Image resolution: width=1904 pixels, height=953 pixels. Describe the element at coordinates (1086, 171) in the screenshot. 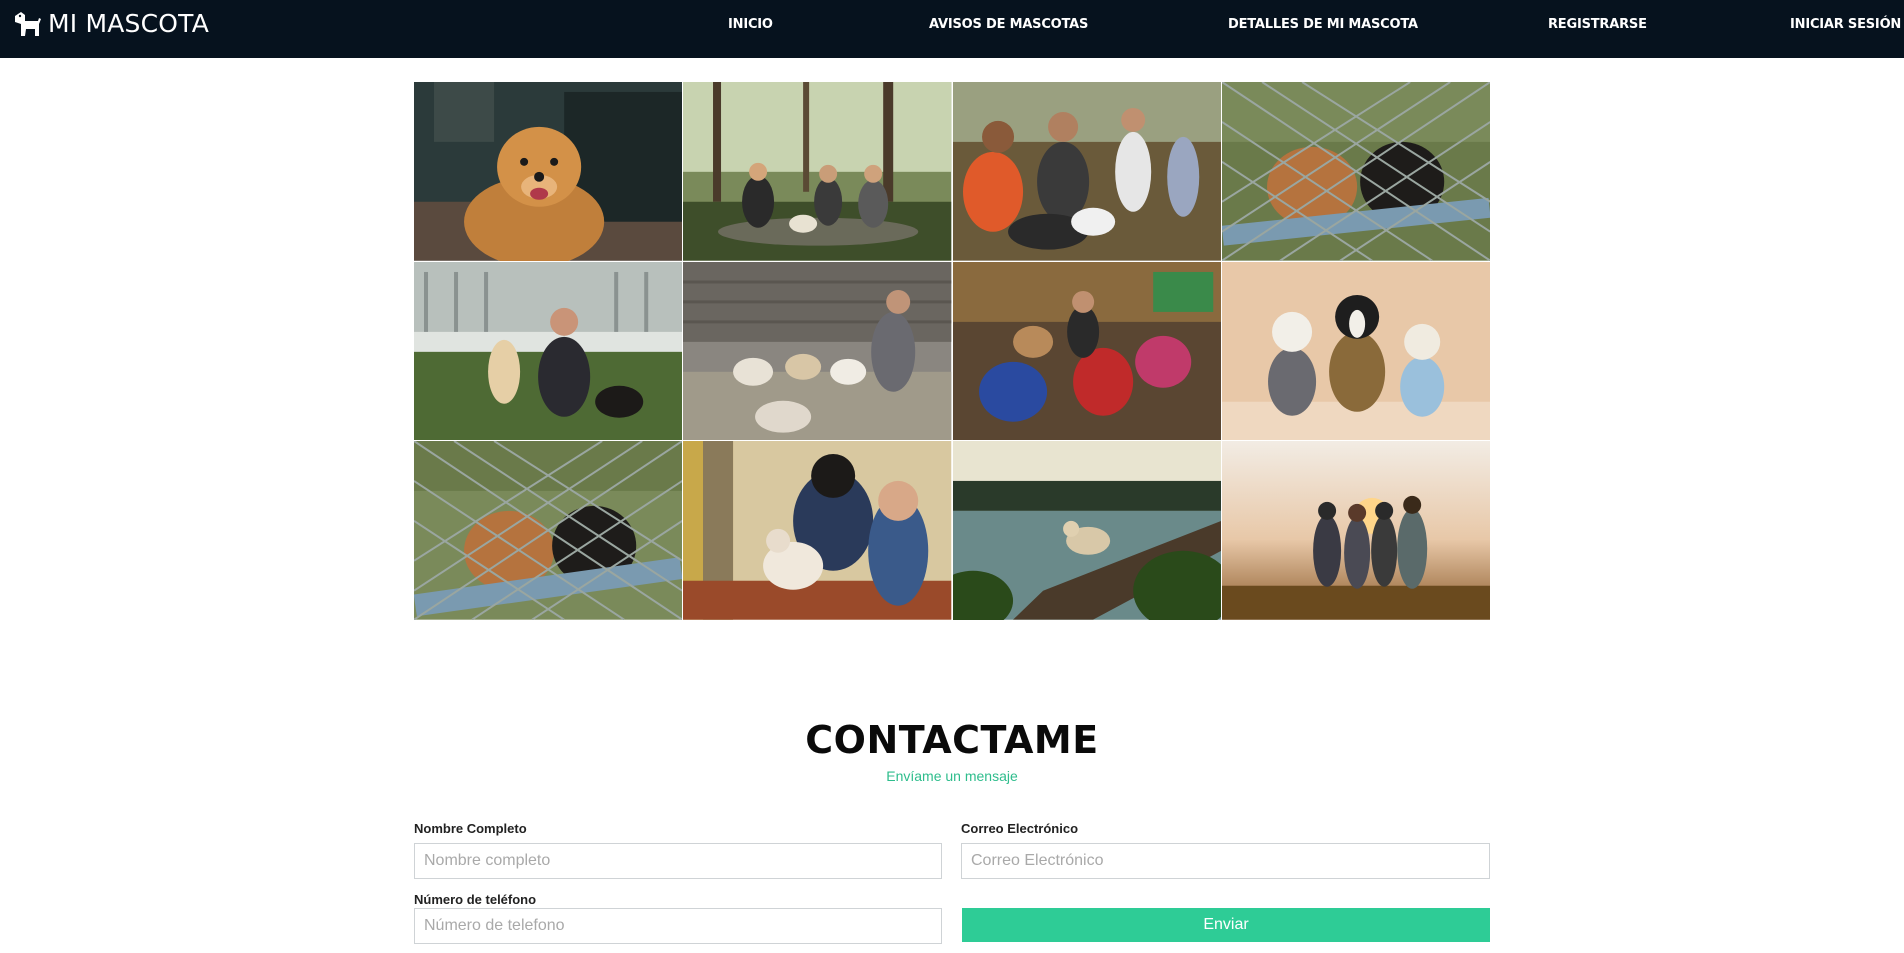

I see `volunteers-with-dogs-photo` at that location.